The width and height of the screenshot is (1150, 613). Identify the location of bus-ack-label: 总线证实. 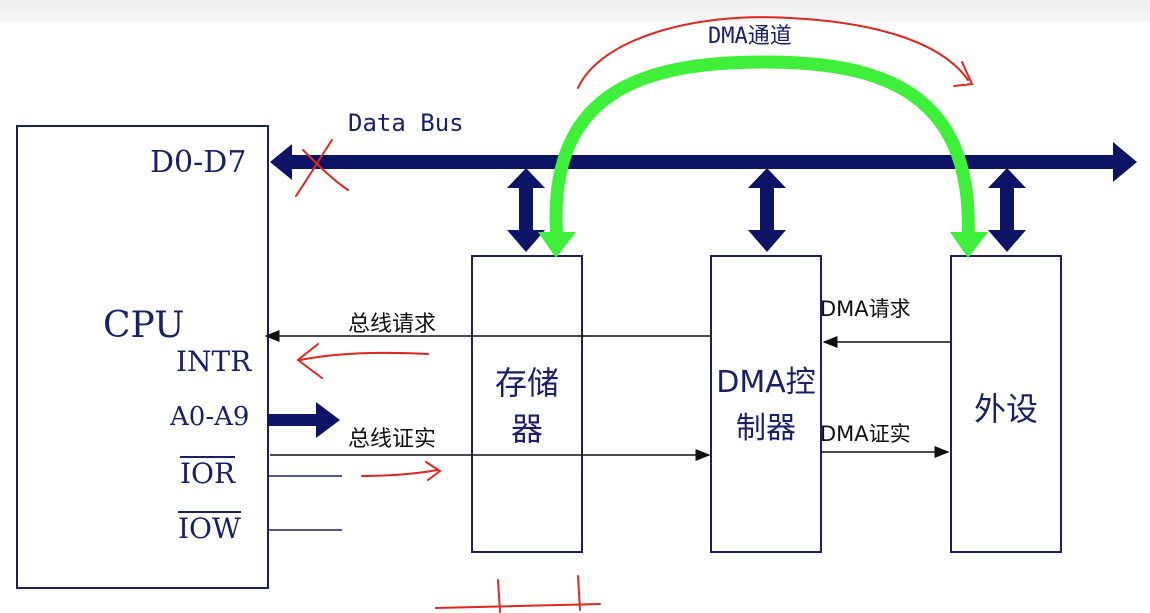
(392, 439).